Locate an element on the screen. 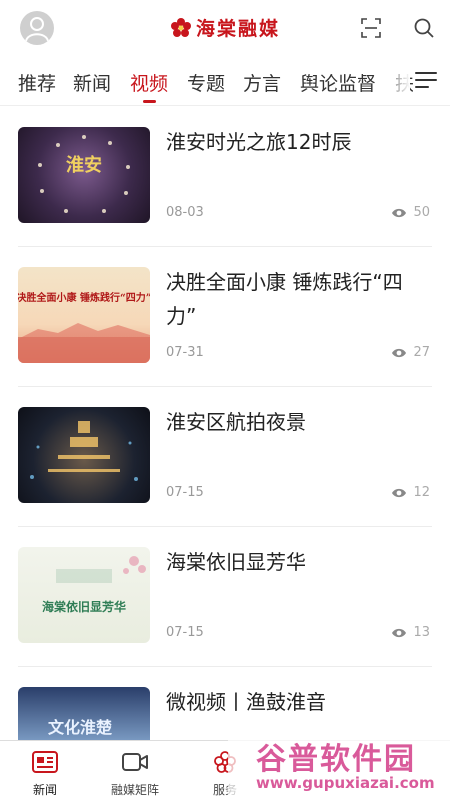 This screenshot has width=450, height=800. search-icon is located at coordinates (424, 28).